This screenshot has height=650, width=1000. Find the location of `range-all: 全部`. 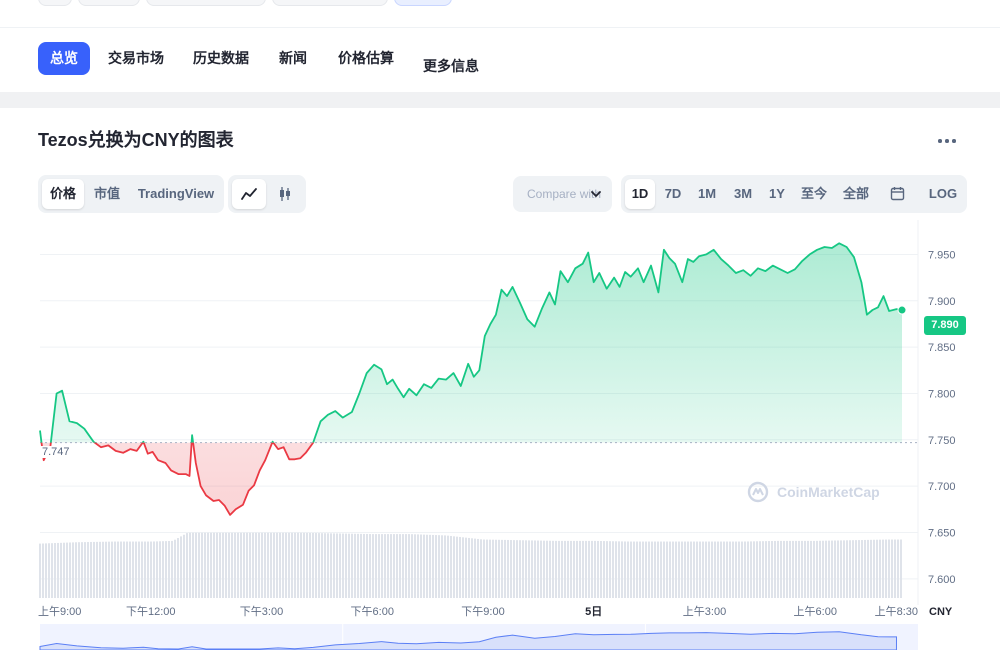

range-all: 全部 is located at coordinates (856, 194).